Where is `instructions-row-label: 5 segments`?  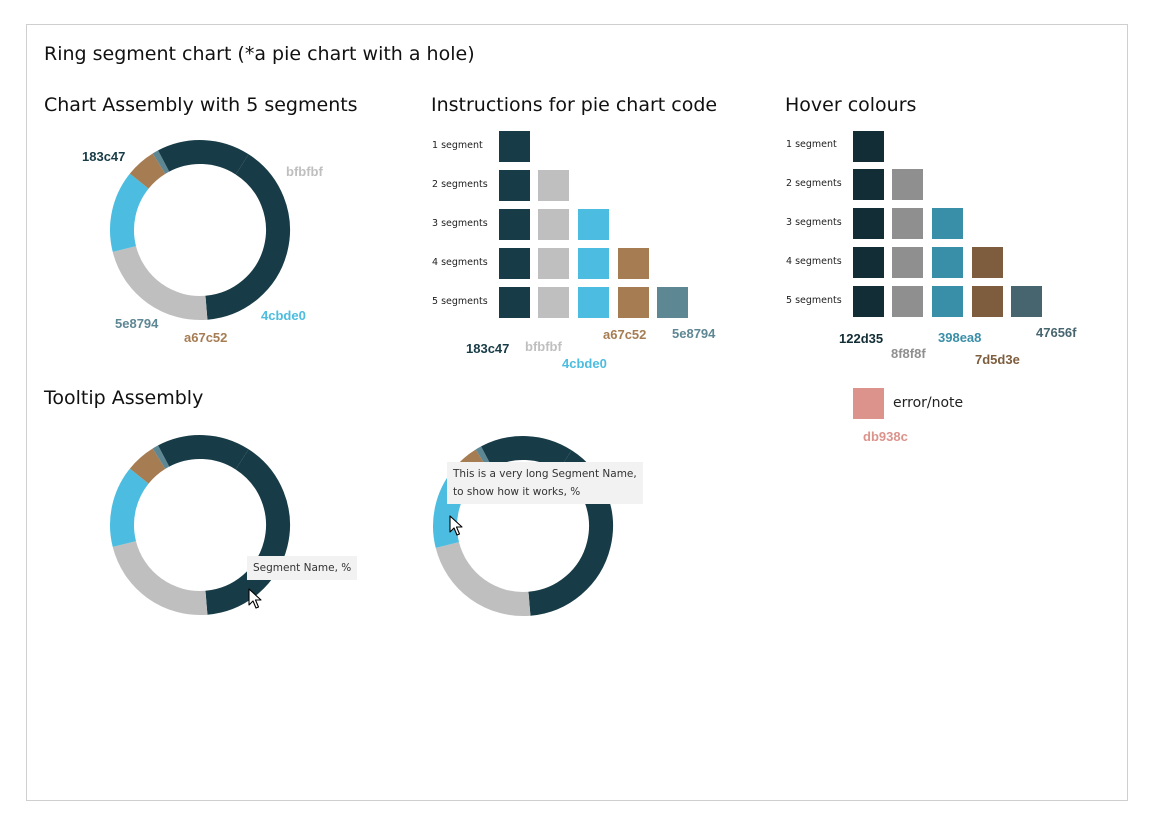
instructions-row-label: 5 segments is located at coordinates (460, 301).